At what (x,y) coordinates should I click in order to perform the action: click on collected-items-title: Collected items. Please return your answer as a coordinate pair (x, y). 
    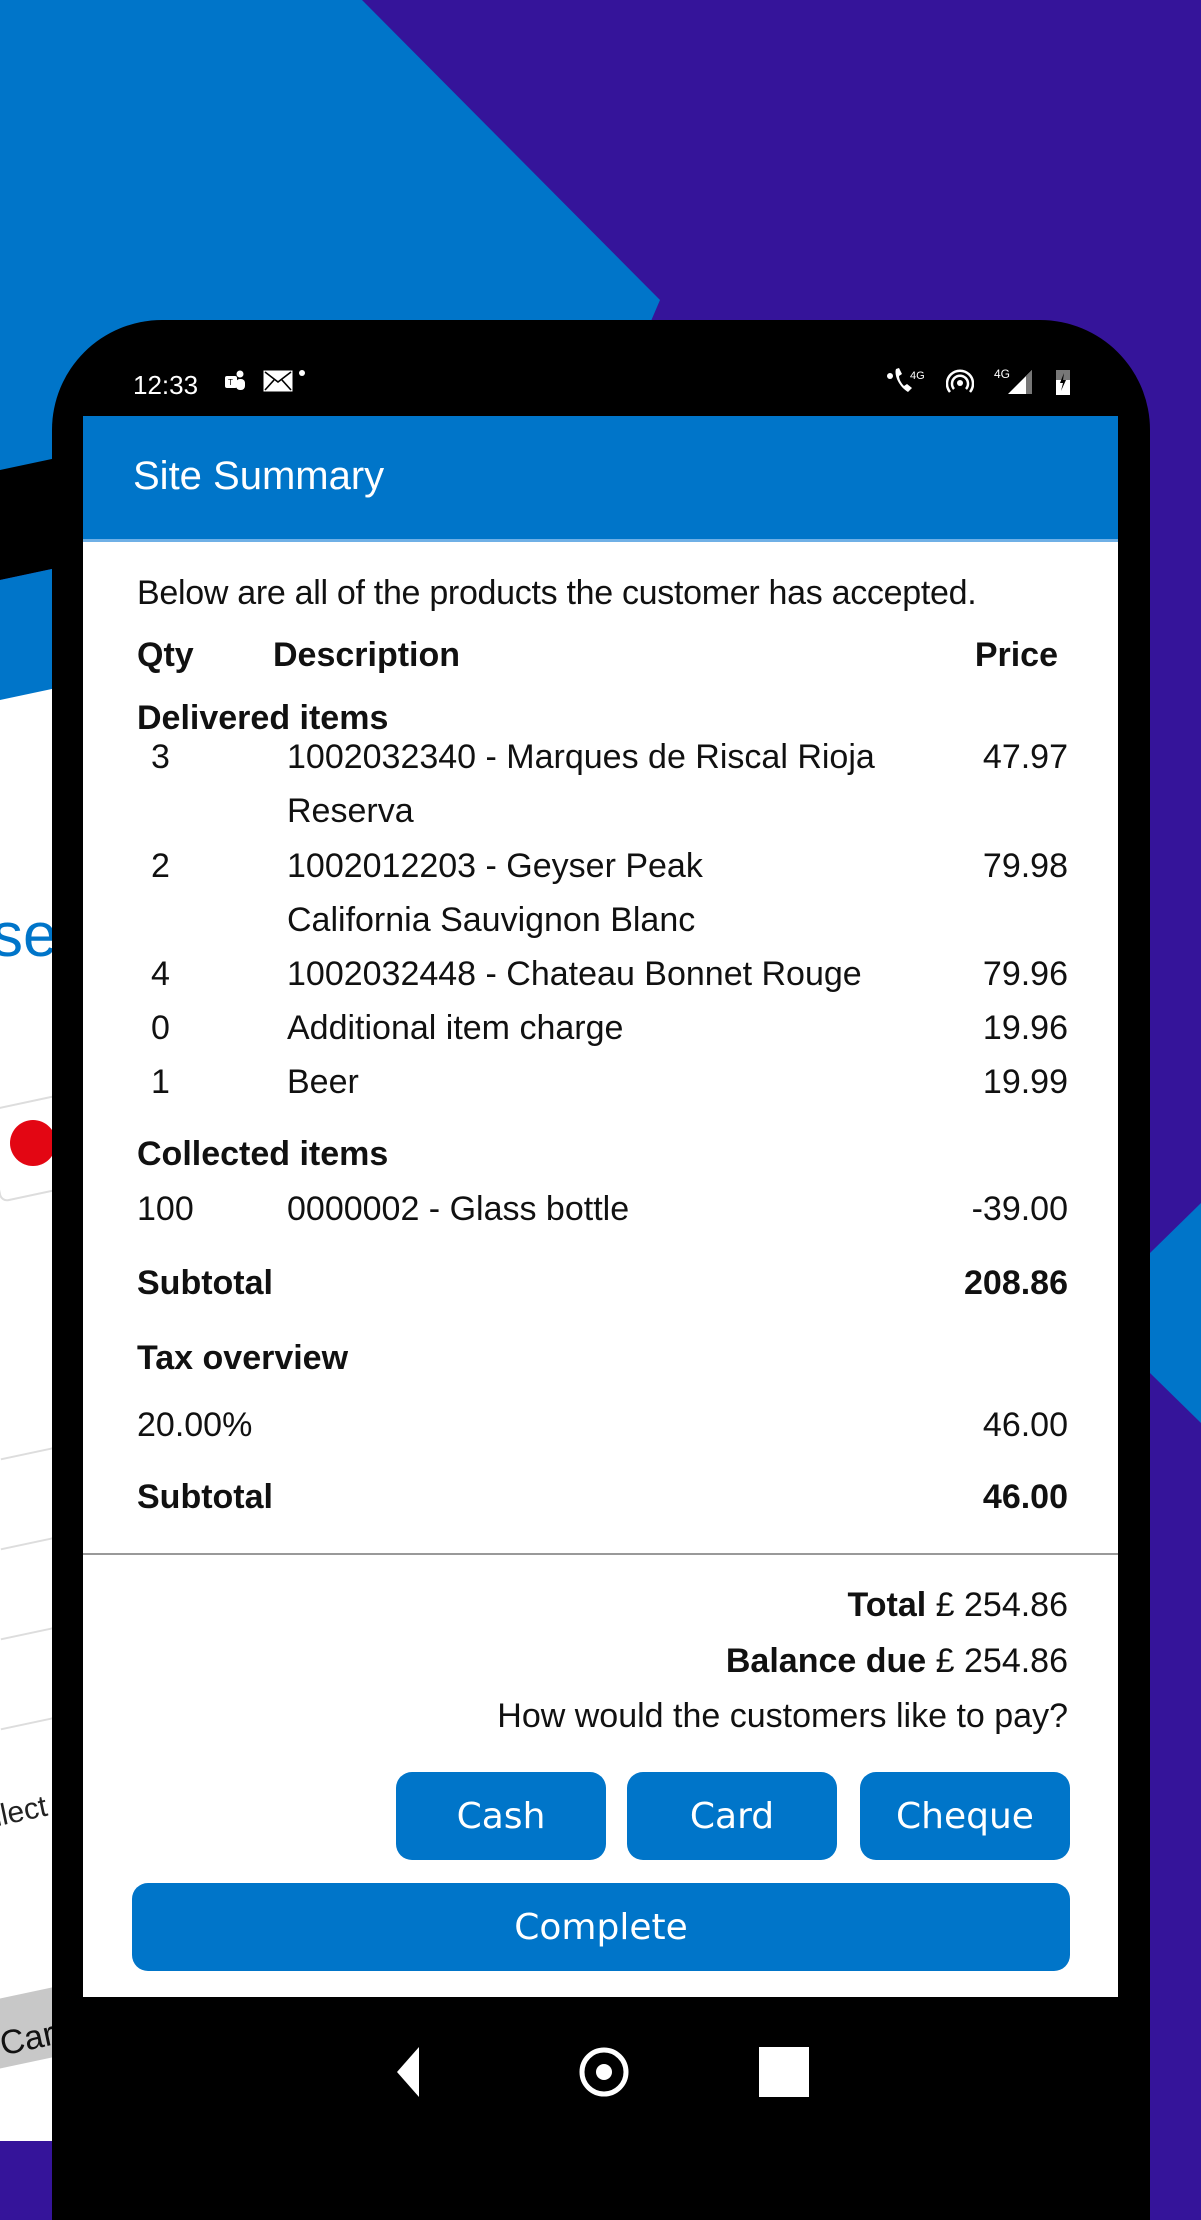
    Looking at the image, I should click on (263, 1154).